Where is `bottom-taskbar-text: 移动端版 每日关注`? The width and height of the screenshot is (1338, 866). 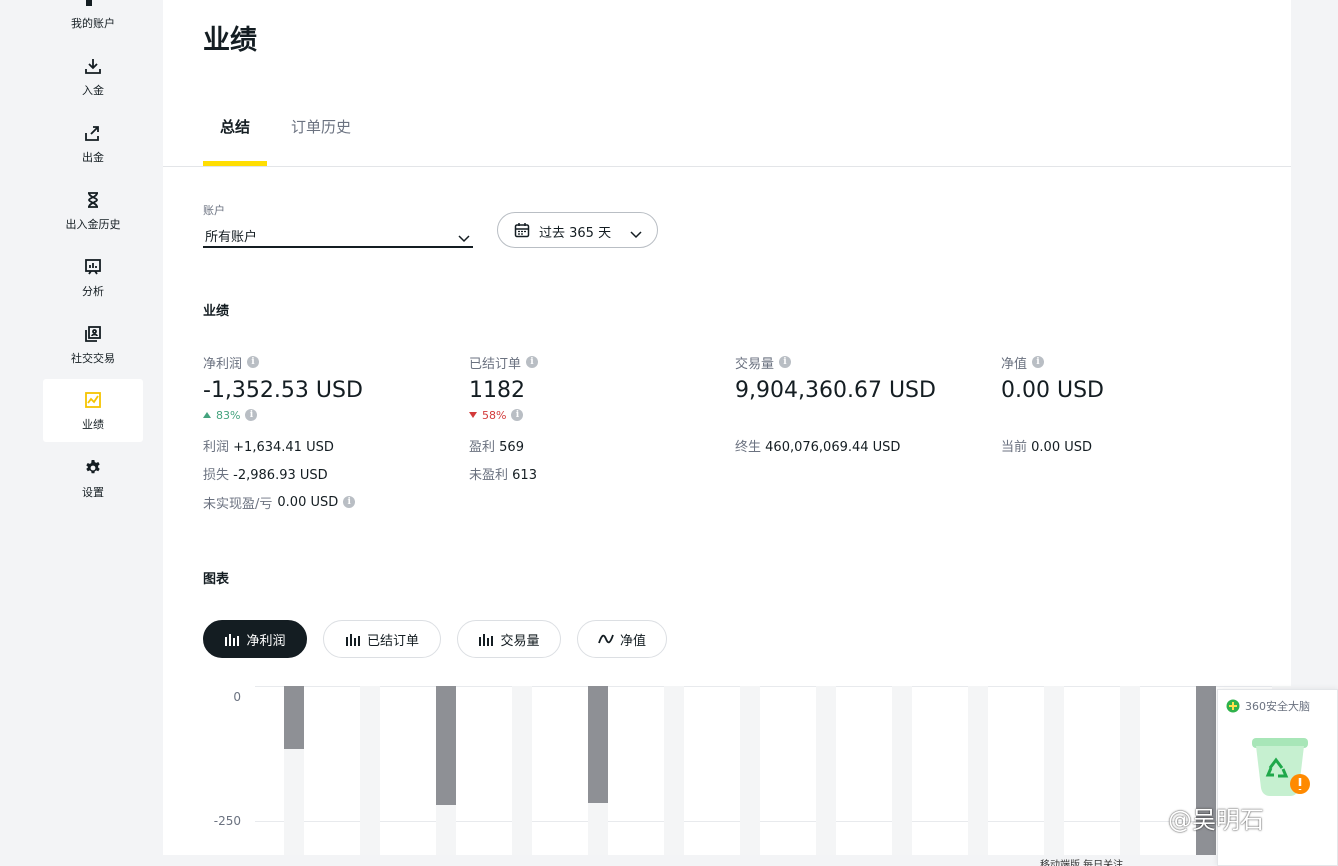
bottom-taskbar-text: 移动端版 每日关注 is located at coordinates (1082, 863).